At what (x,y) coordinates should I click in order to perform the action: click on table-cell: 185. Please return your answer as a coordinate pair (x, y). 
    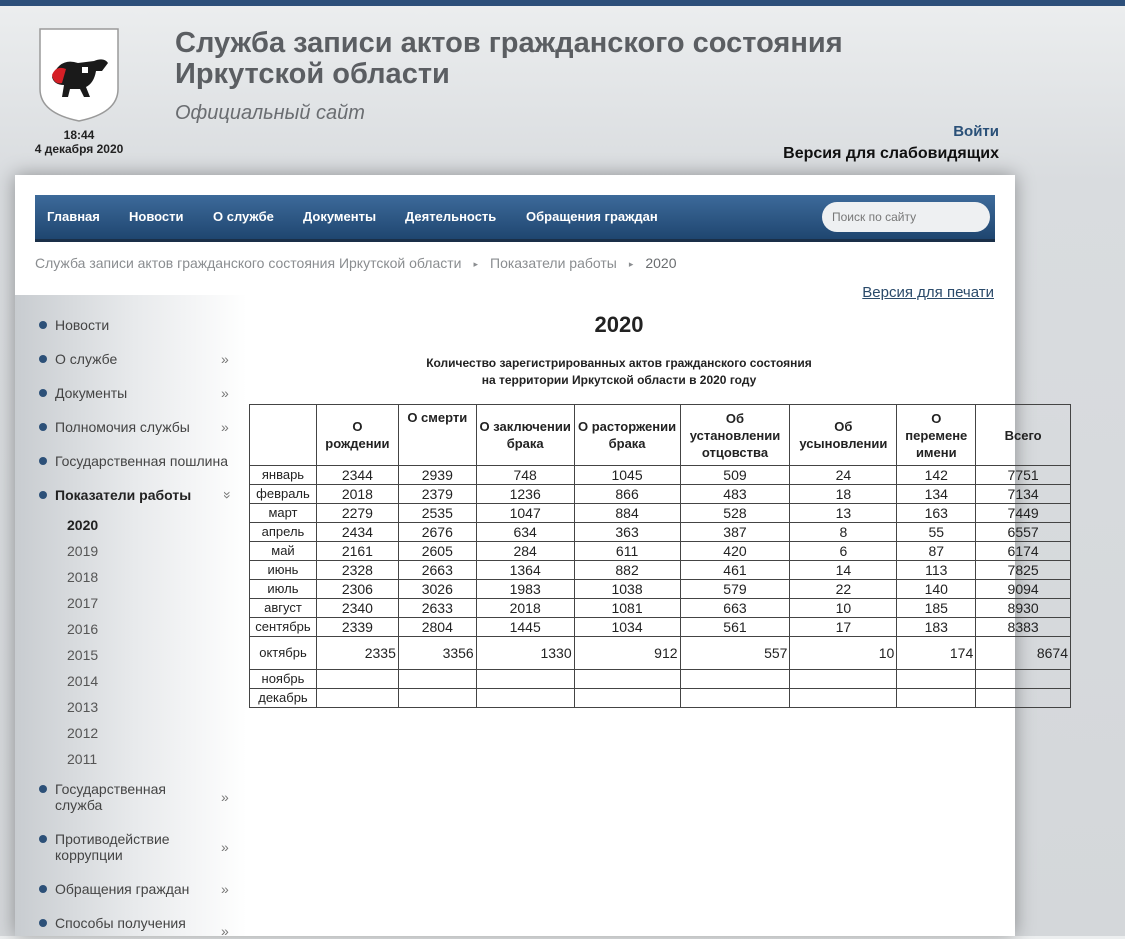
    Looking at the image, I should click on (936, 608).